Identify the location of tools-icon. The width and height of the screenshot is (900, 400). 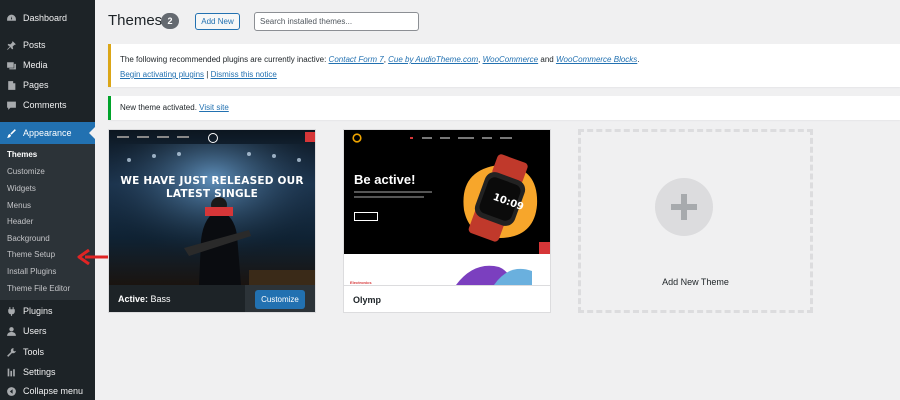
(11, 352).